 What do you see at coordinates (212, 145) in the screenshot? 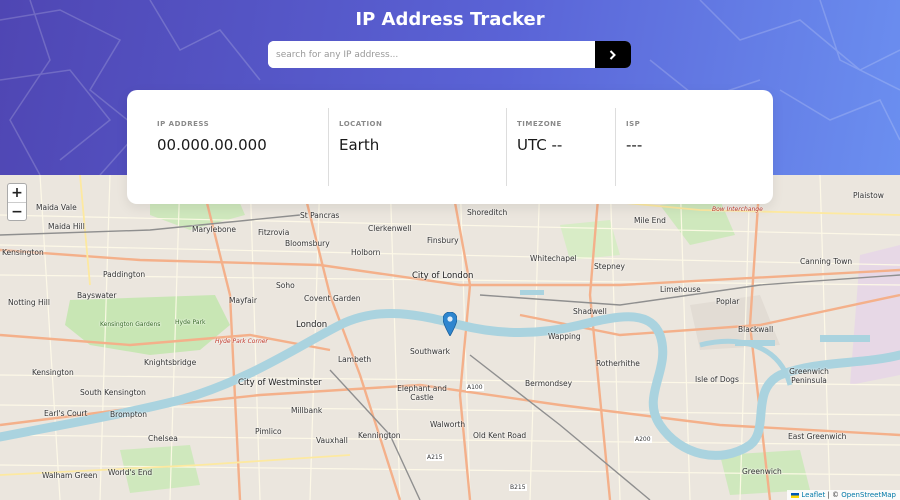
I see `info-value: 00.000.00.000` at bounding box center [212, 145].